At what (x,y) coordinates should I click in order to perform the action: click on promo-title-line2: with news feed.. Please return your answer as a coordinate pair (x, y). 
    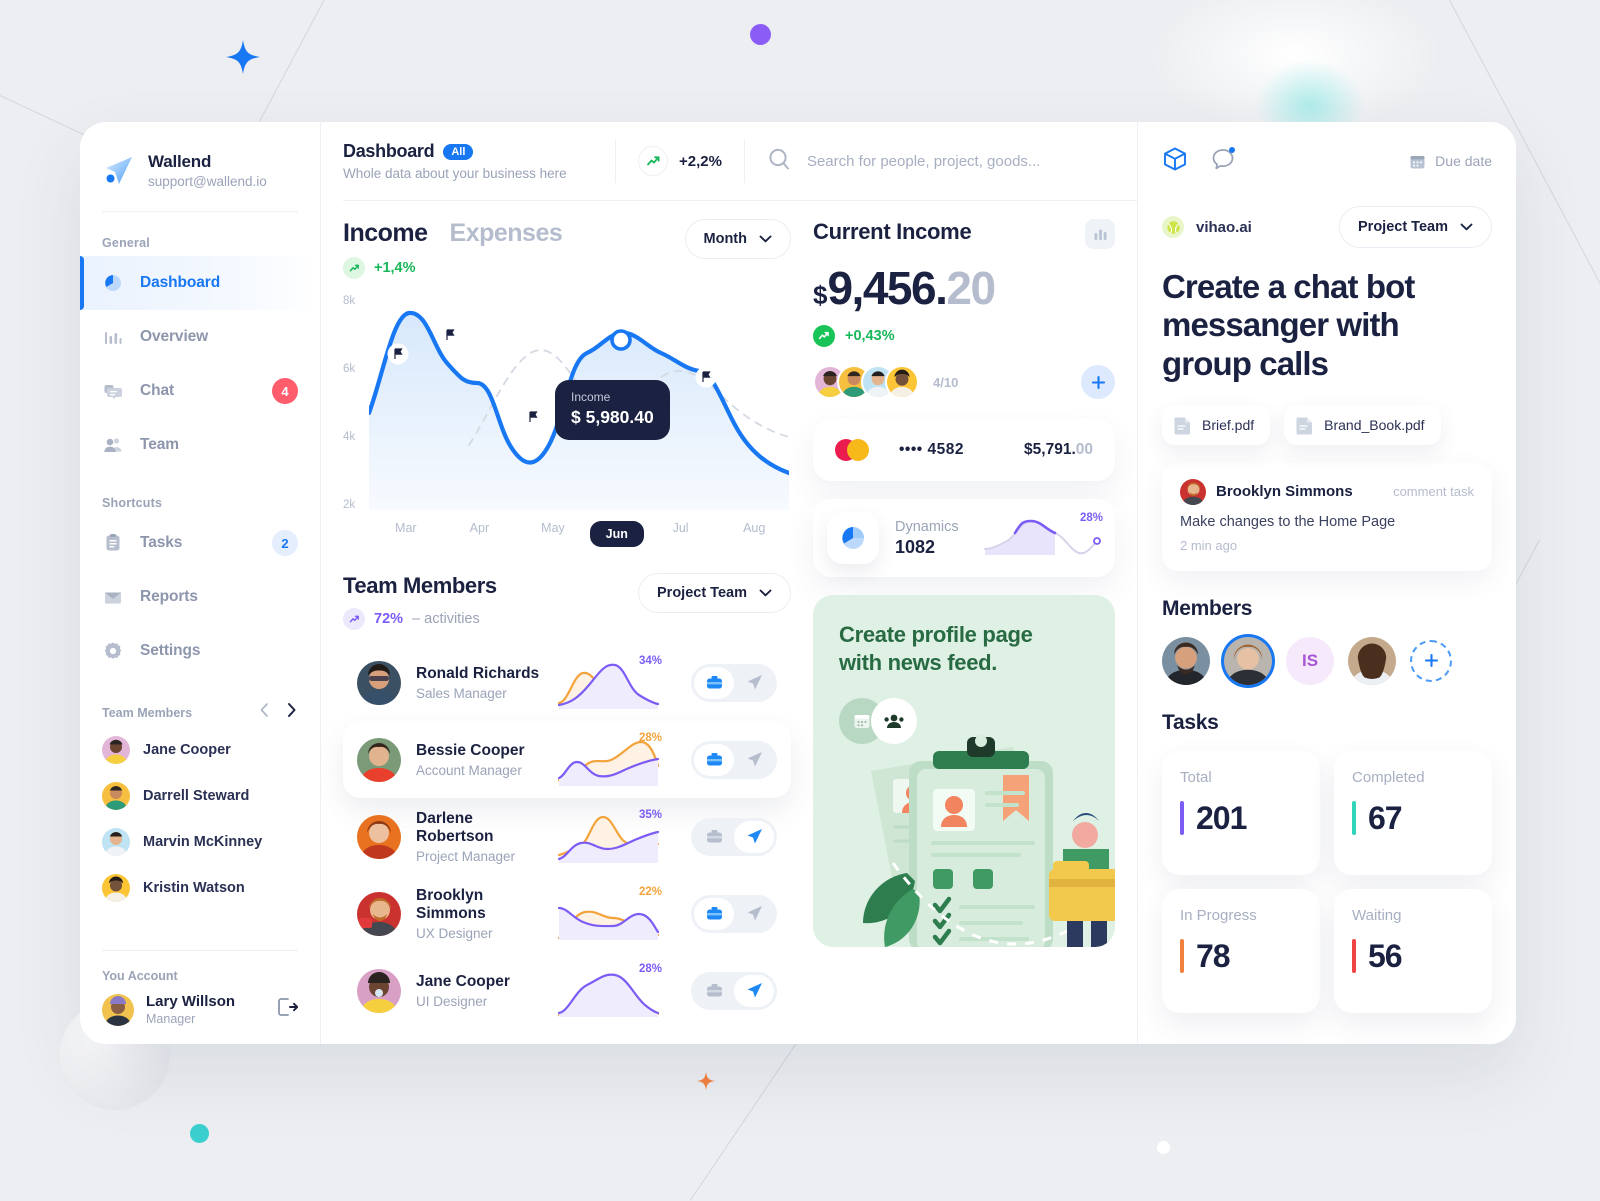
    Looking at the image, I should click on (918, 662).